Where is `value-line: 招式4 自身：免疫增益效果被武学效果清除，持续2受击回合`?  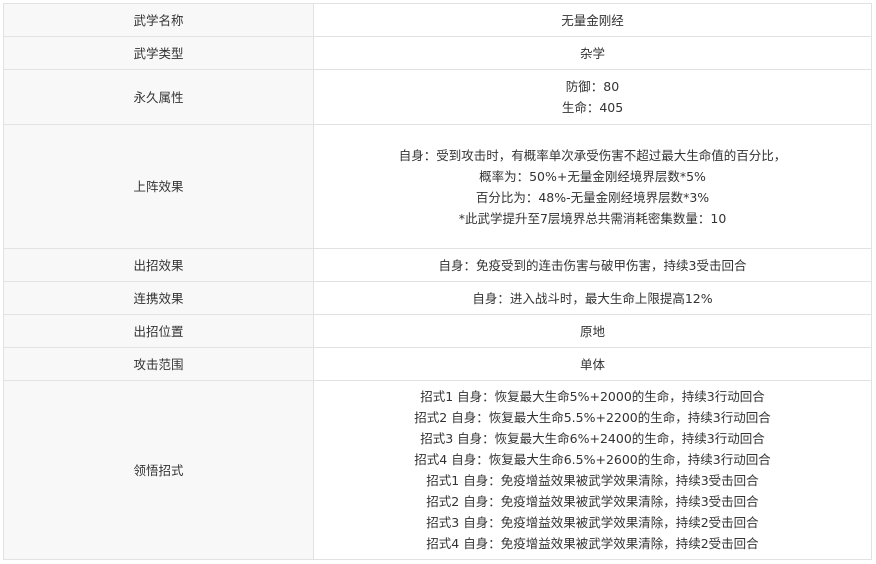
value-line: 招式4 自身：免疫增益效果被武学效果清除，持续2受击回合 is located at coordinates (592, 543).